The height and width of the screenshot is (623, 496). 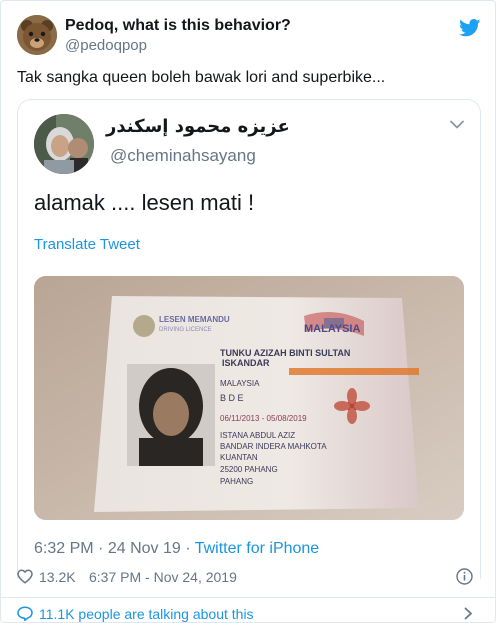 What do you see at coordinates (246, 363) in the screenshot?
I see `licence-name-line2: ISKANDAR` at bounding box center [246, 363].